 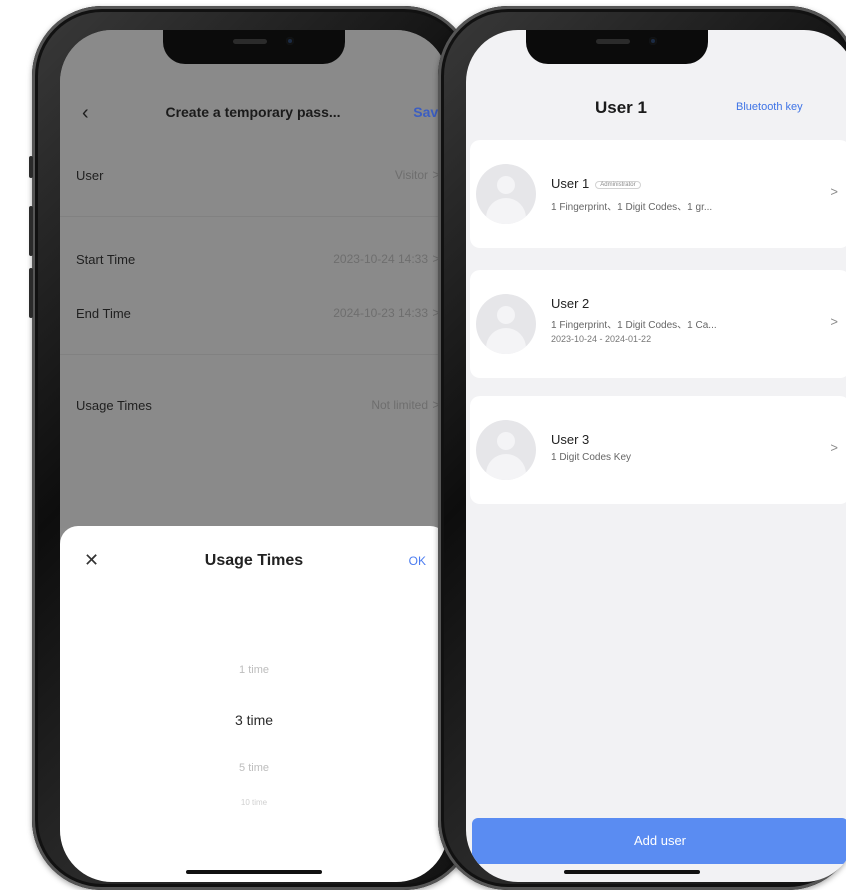 I want to click on page-title: User 1, so click(x=621, y=107).